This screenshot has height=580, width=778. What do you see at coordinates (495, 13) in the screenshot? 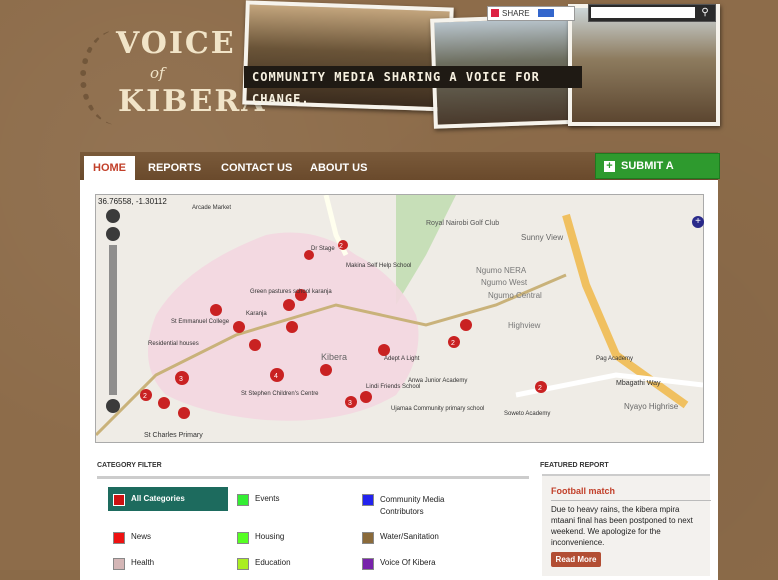
I see `share-icon` at bounding box center [495, 13].